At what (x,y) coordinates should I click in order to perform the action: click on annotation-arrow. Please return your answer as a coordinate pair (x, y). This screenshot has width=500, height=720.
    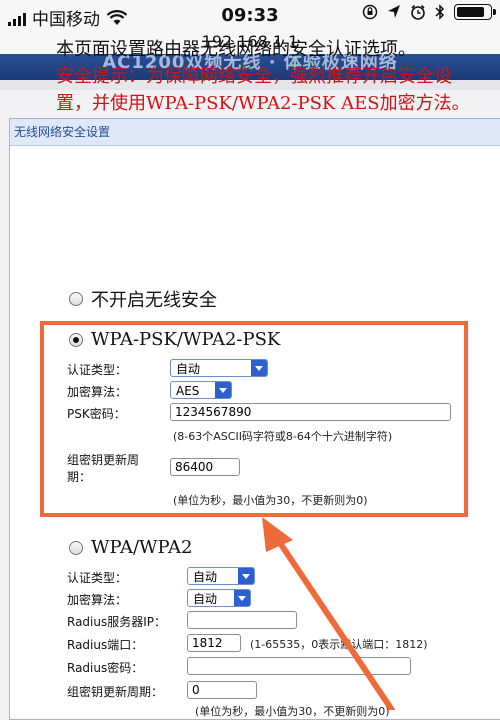
    Looking at the image, I should click on (328, 613).